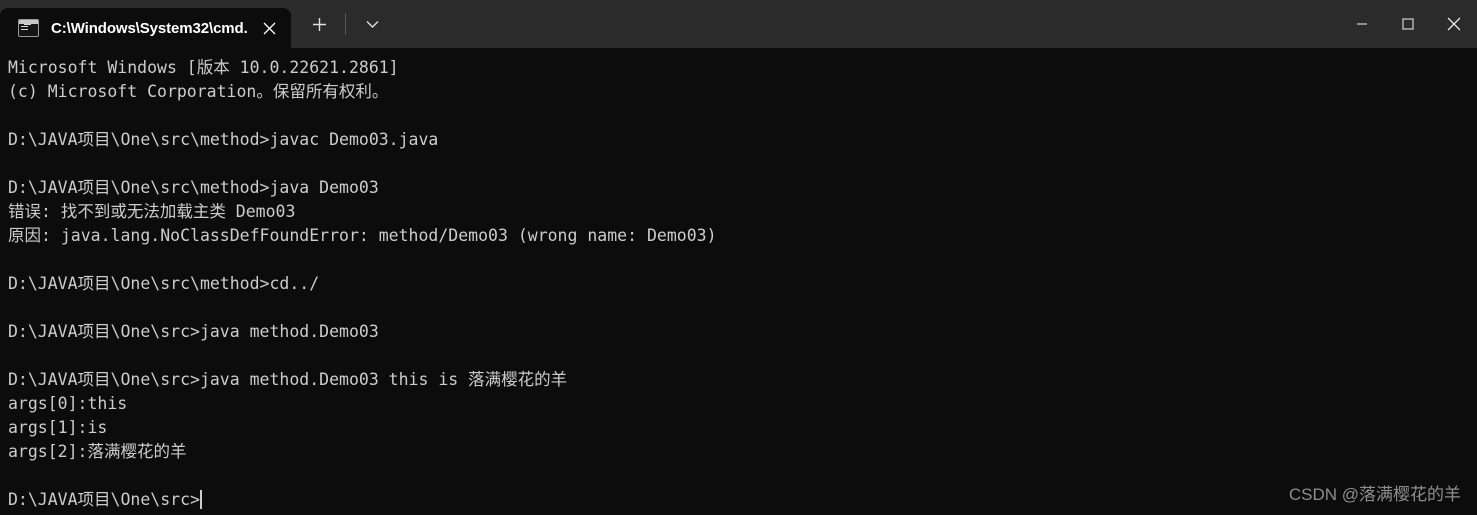 This screenshot has width=1477, height=515. Describe the element at coordinates (200, 499) in the screenshot. I see `text-cursor` at that location.